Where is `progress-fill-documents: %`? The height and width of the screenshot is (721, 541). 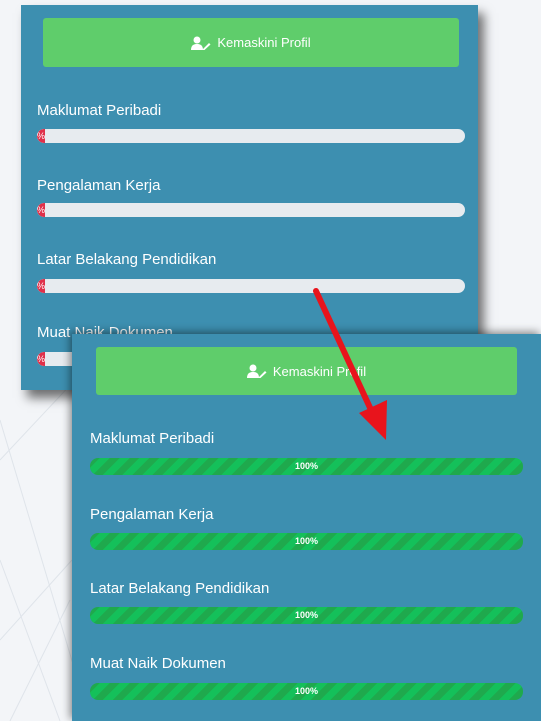
progress-fill-documents: % is located at coordinates (41, 359).